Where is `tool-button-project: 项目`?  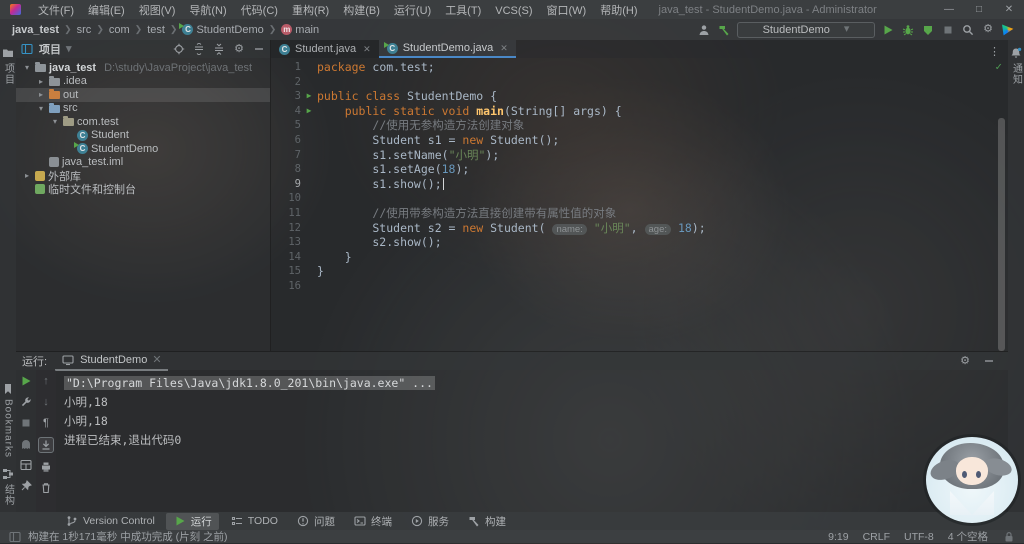
tool-button-project: 项目 is located at coordinates (8, 74).